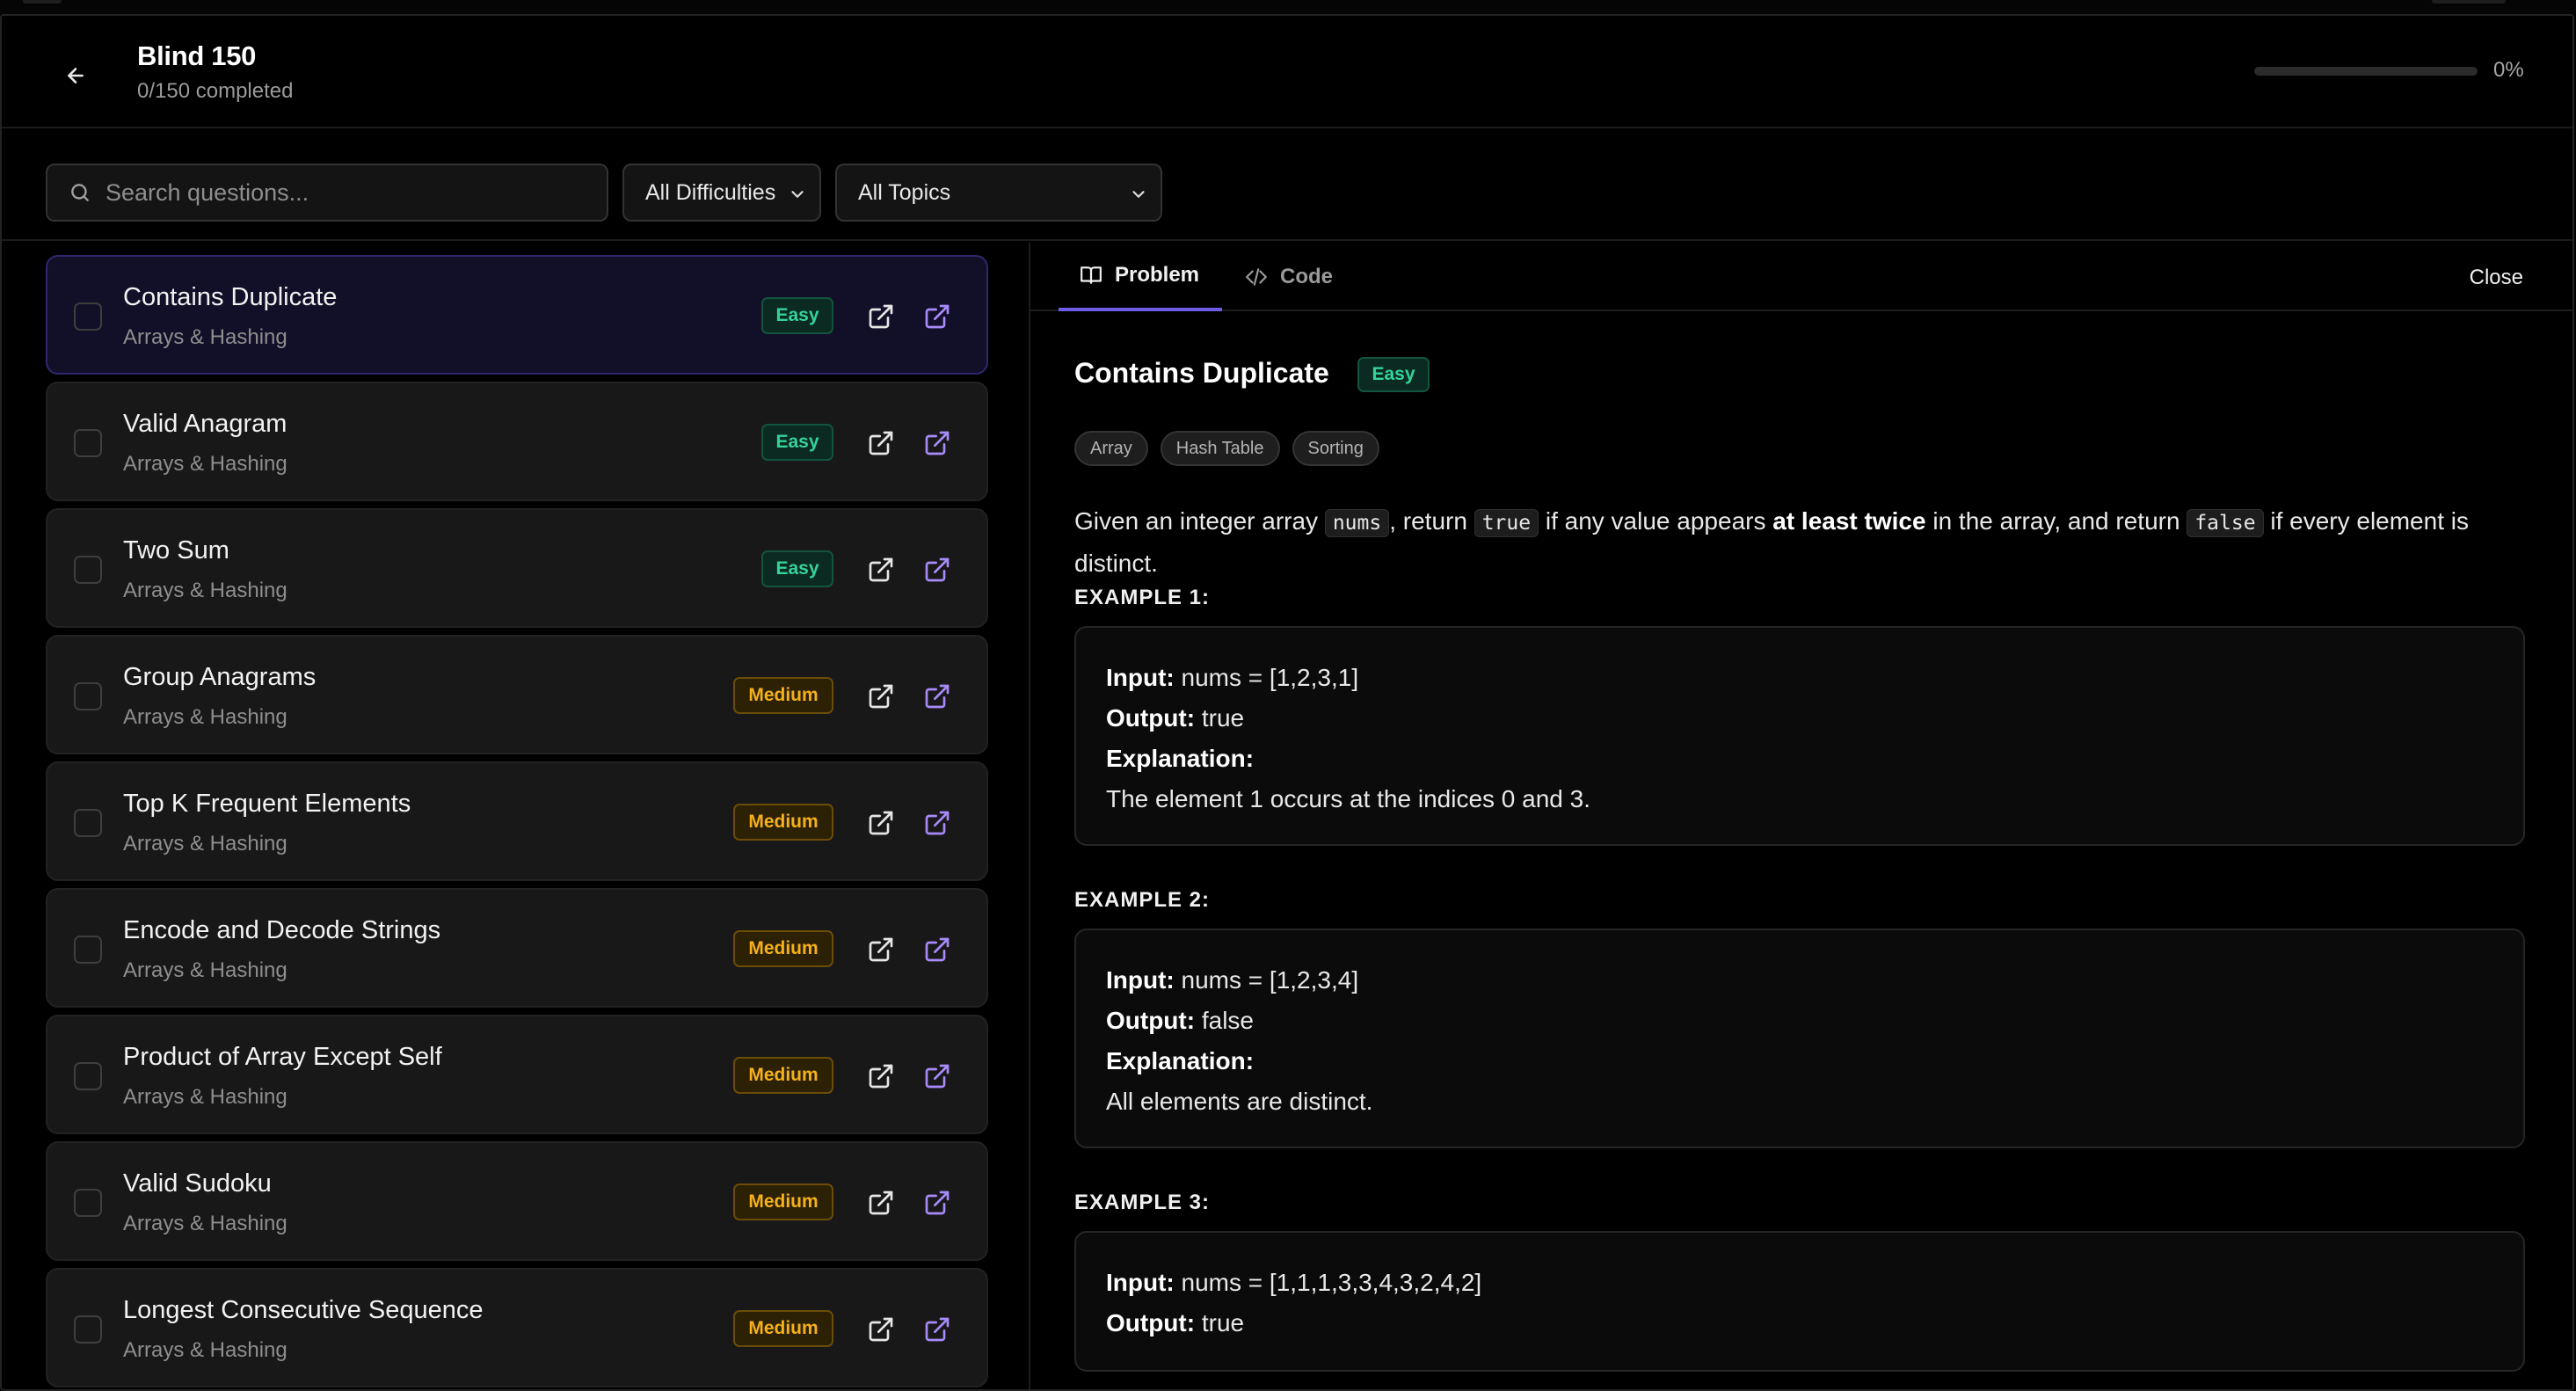  I want to click on input-value: nums = [1,2,3,4], so click(1270, 980).